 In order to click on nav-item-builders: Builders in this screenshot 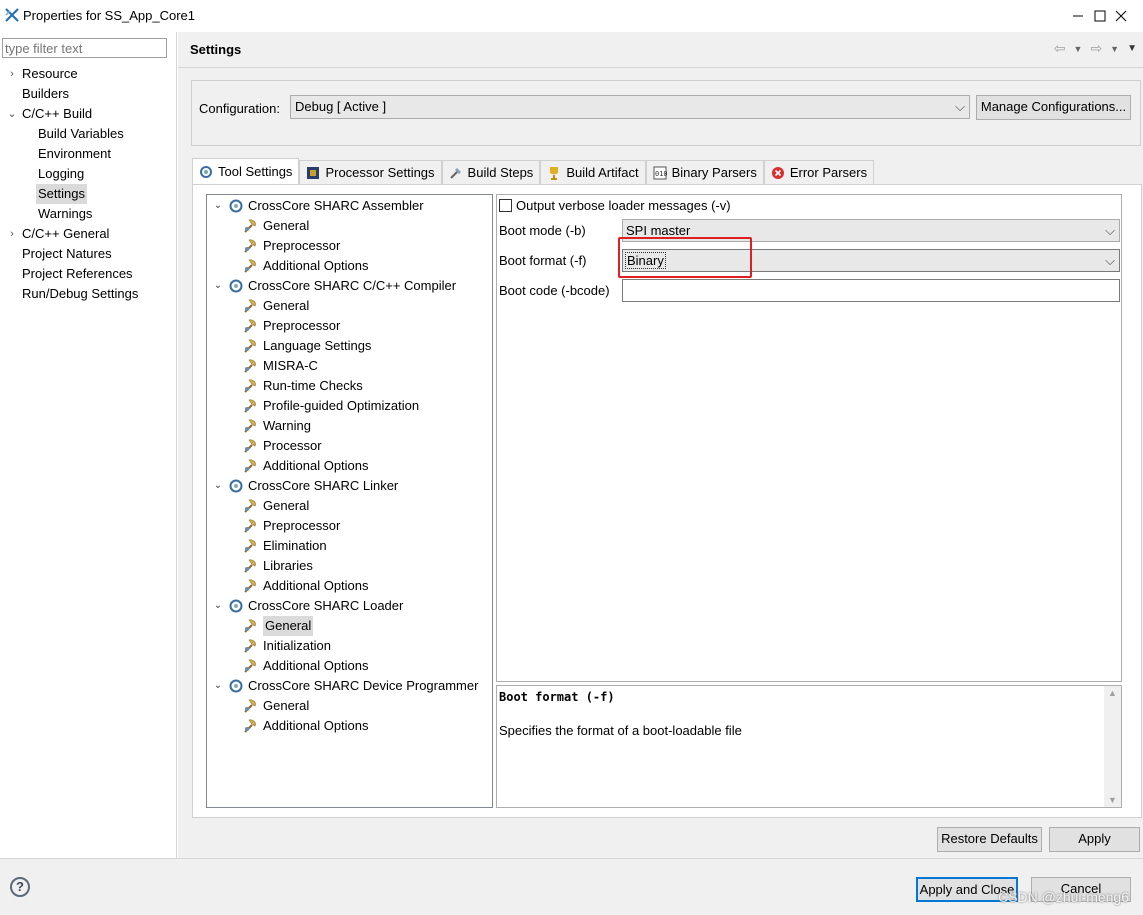, I will do `click(45, 94)`.